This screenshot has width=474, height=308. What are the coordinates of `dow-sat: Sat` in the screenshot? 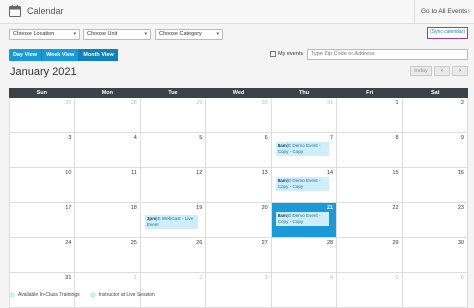 It's located at (435, 93).